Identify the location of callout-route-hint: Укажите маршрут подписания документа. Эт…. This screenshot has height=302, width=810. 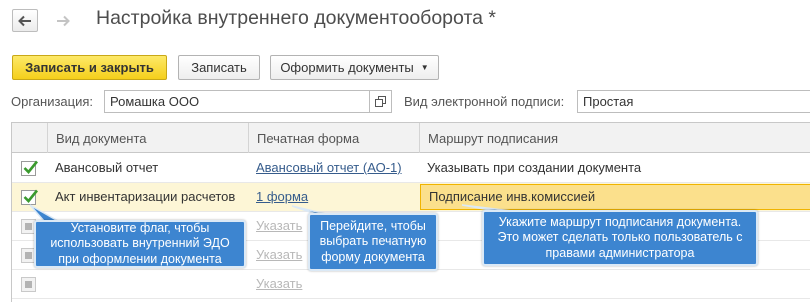
(620, 238).